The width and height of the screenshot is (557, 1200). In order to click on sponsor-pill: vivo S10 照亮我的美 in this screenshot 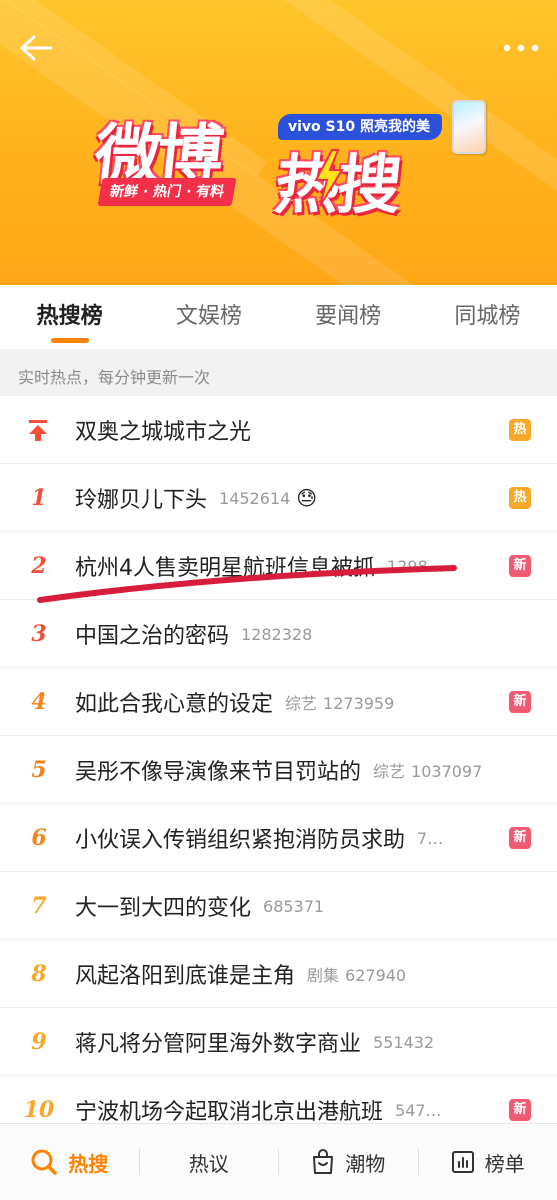, I will do `click(360, 127)`.